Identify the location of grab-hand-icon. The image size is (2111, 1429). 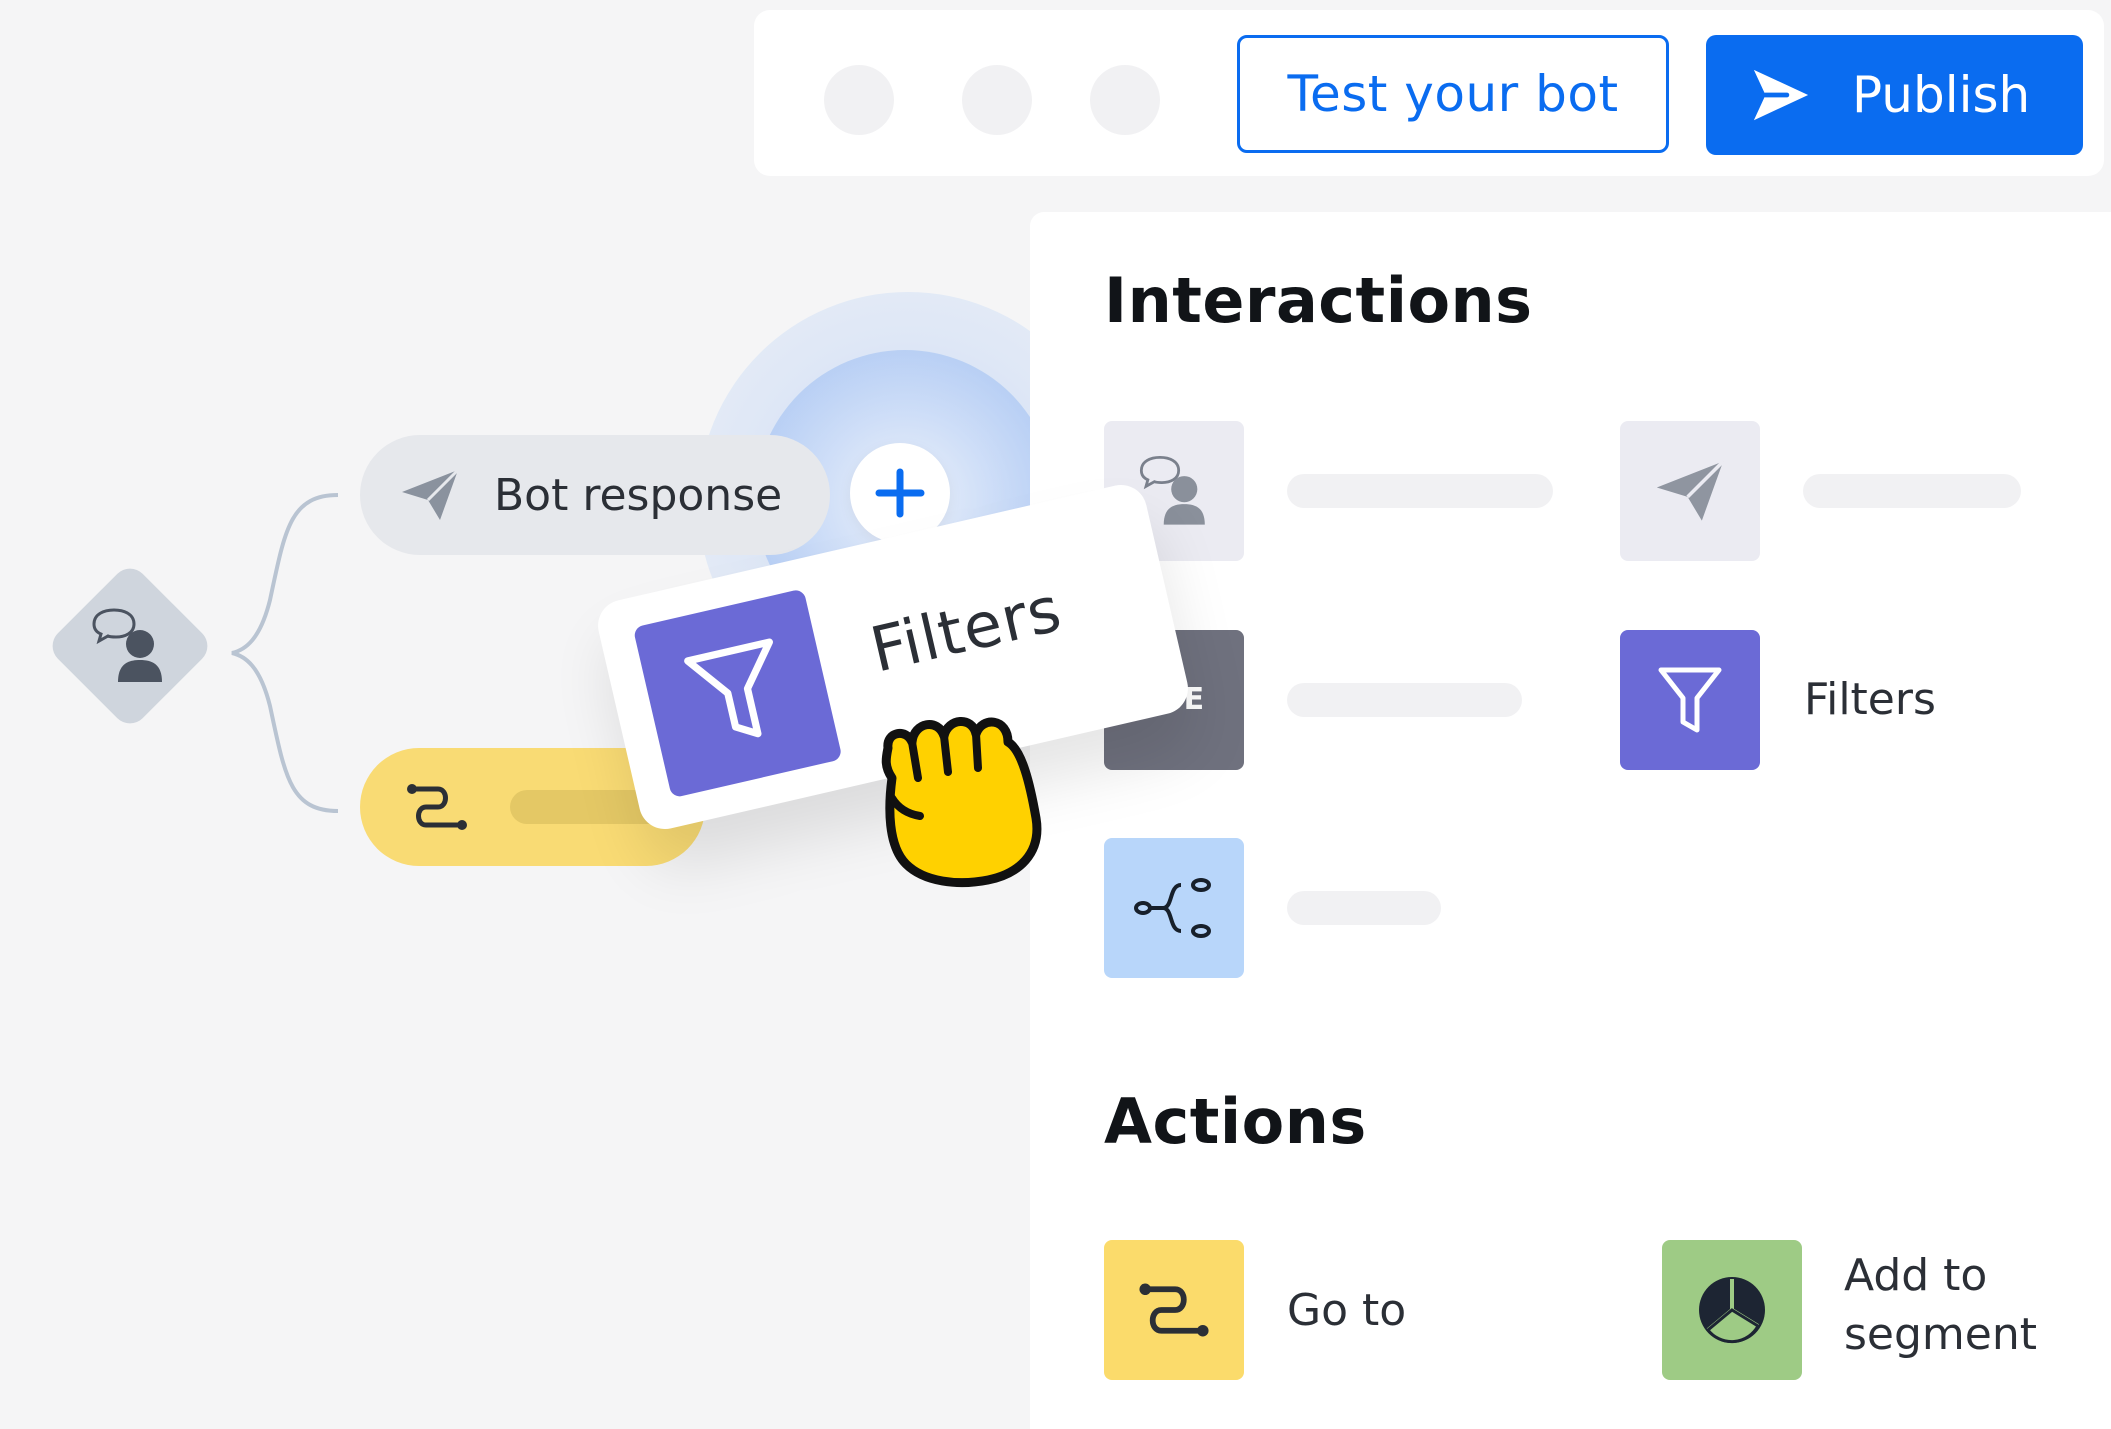
(961, 802).